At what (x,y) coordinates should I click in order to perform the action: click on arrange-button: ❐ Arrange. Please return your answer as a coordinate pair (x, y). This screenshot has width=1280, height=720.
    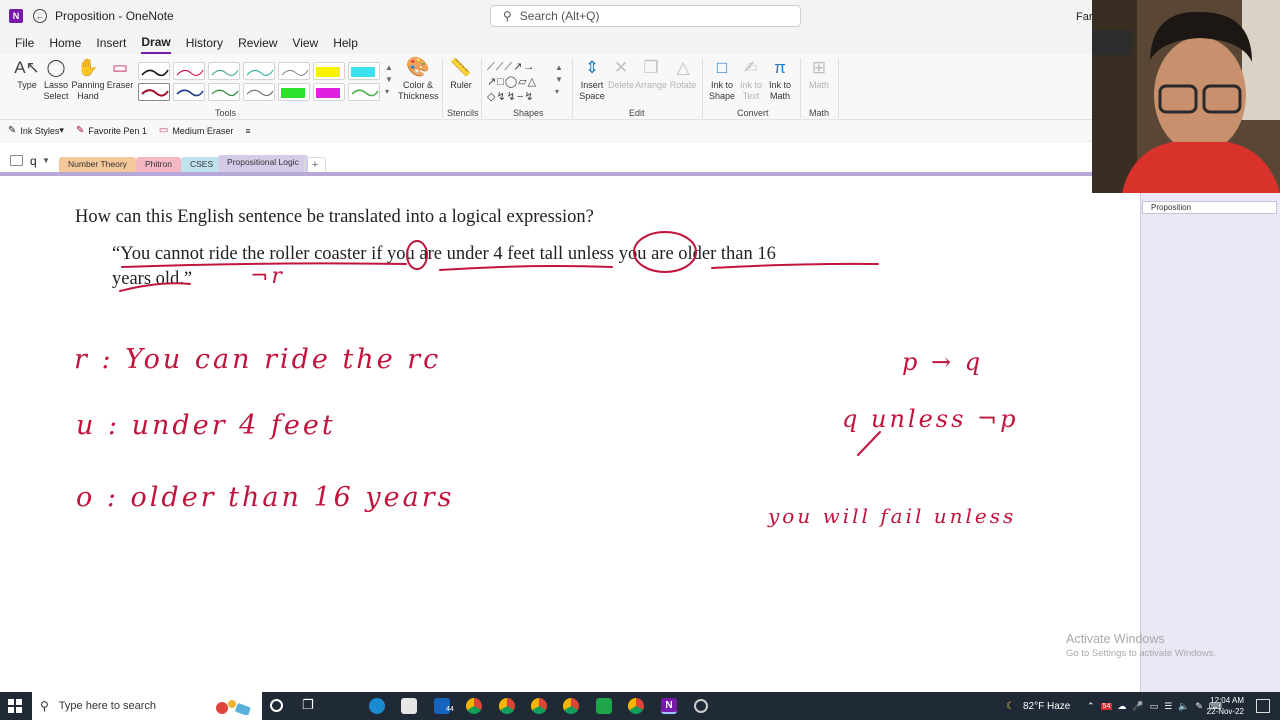
    Looking at the image, I should click on (651, 73).